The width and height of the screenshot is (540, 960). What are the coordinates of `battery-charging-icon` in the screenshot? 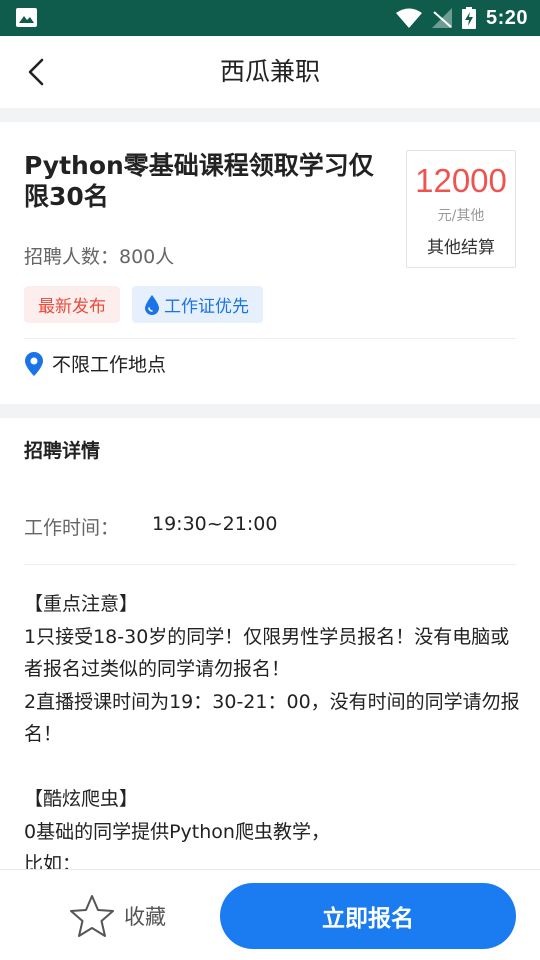 It's located at (468, 18).